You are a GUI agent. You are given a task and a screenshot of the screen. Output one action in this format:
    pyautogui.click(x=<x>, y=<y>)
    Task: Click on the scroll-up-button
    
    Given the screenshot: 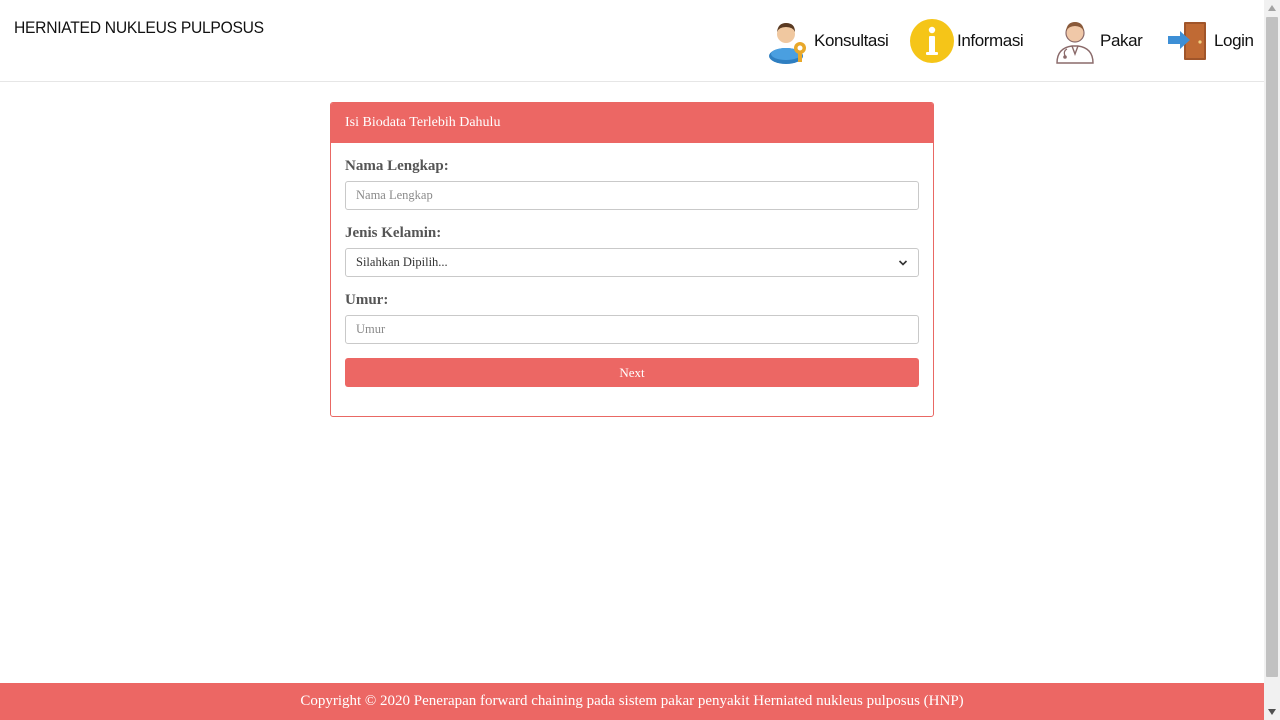 What is the action you would take?
    pyautogui.click(x=1272, y=8)
    